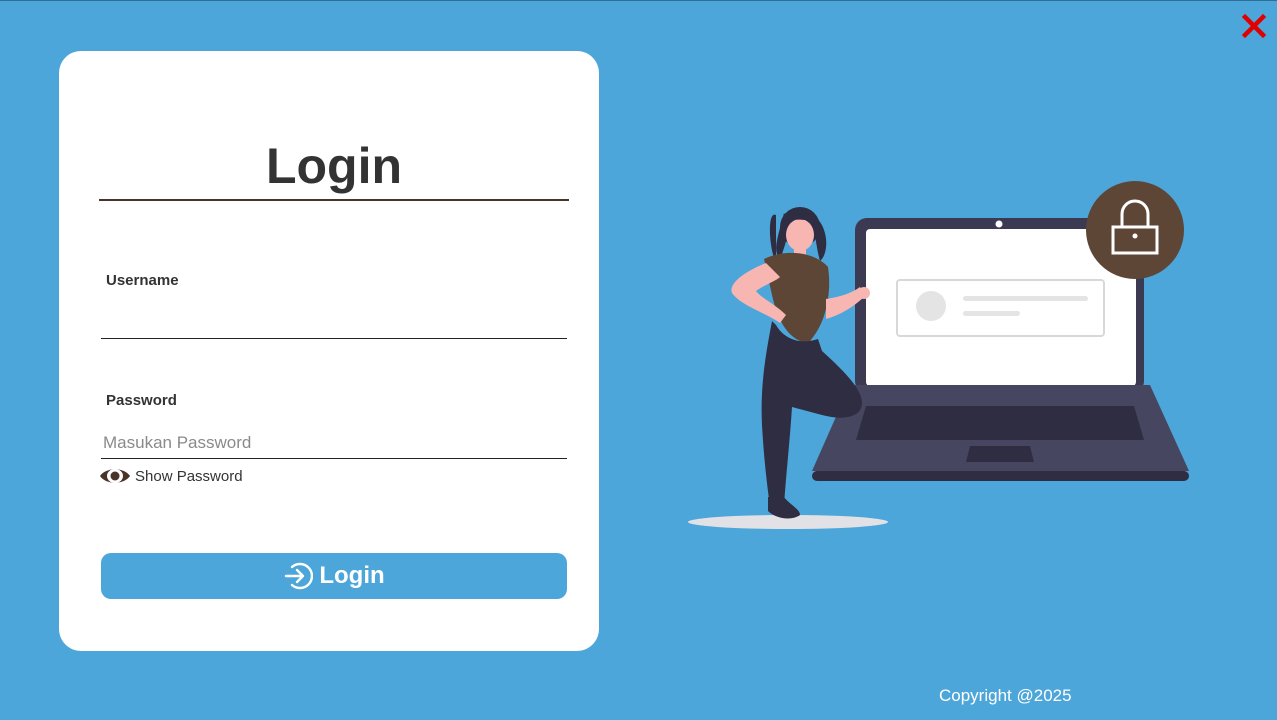 This screenshot has height=720, width=1277. Describe the element at coordinates (334, 166) in the screenshot. I see `login-title: Login` at that location.